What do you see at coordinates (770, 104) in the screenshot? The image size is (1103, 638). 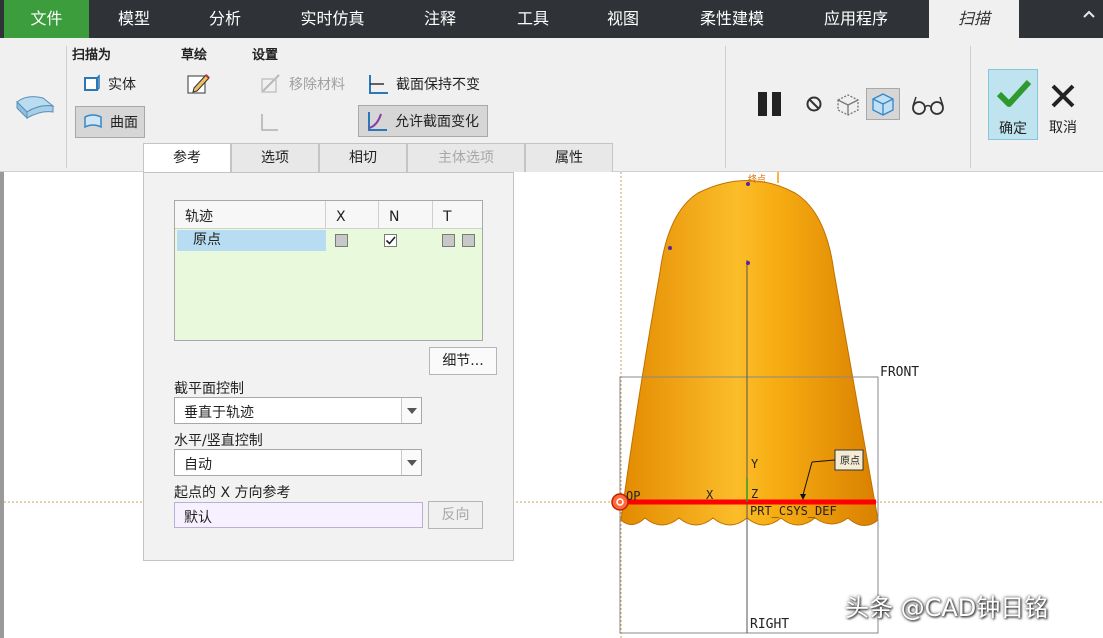 I see `pause-icon` at bounding box center [770, 104].